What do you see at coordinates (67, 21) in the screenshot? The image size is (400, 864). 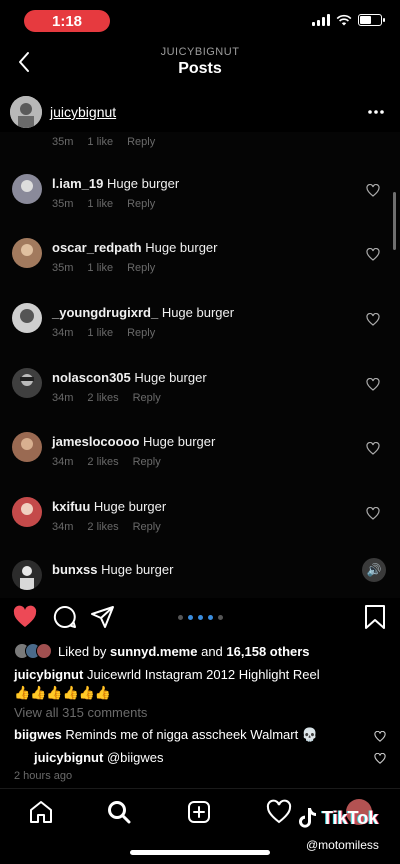 I see `status-time: 1:18` at bounding box center [67, 21].